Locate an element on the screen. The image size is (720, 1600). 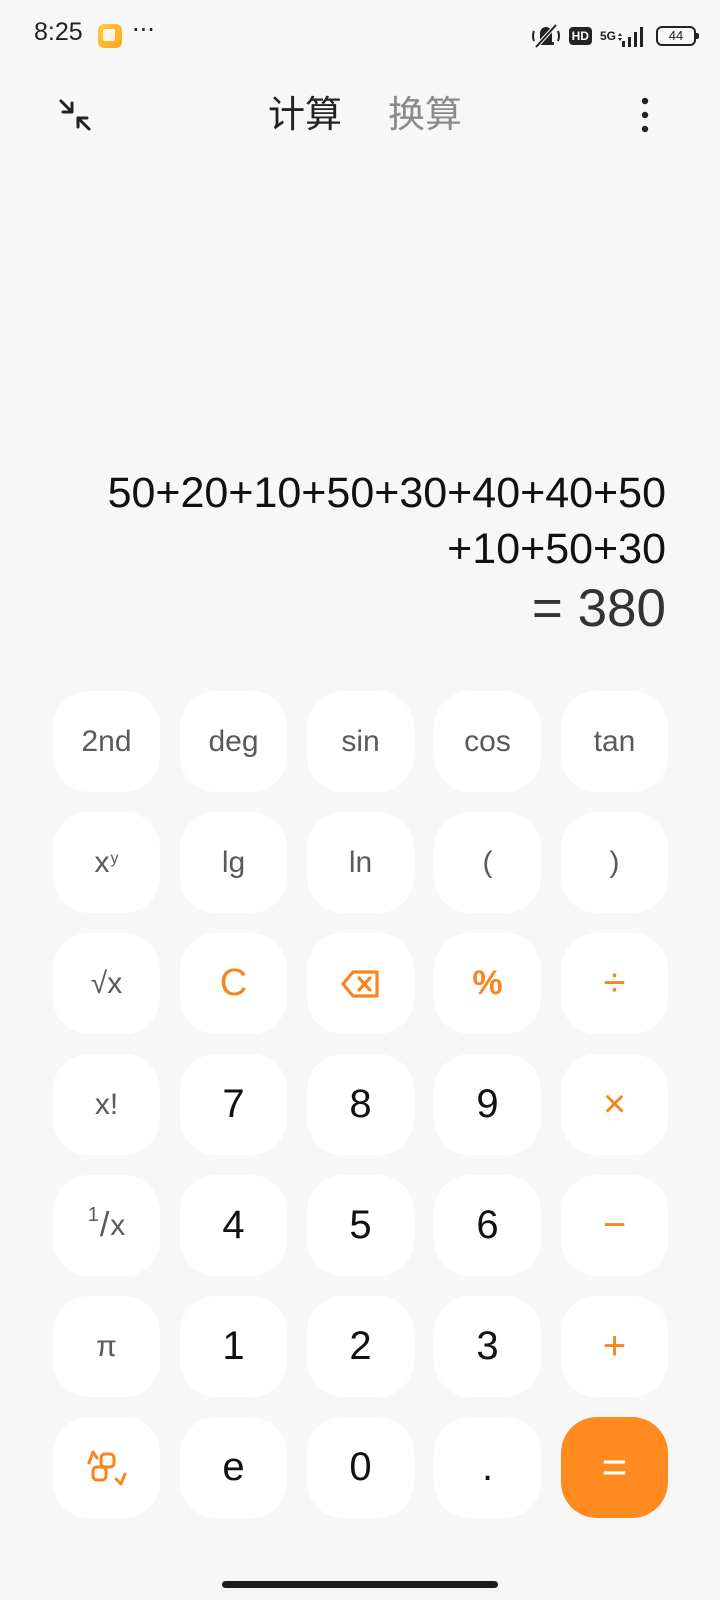
backspace-button is located at coordinates (360, 983).